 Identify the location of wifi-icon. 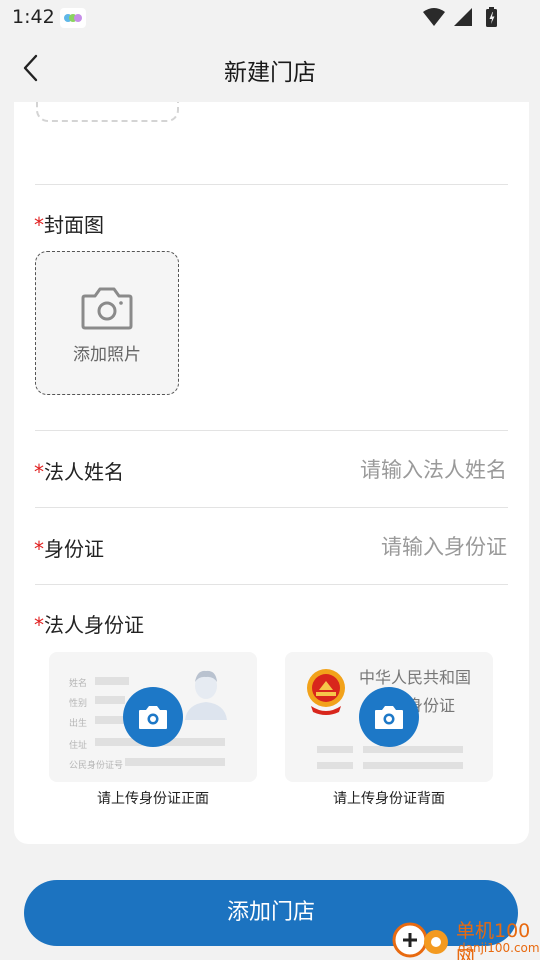
(434, 17).